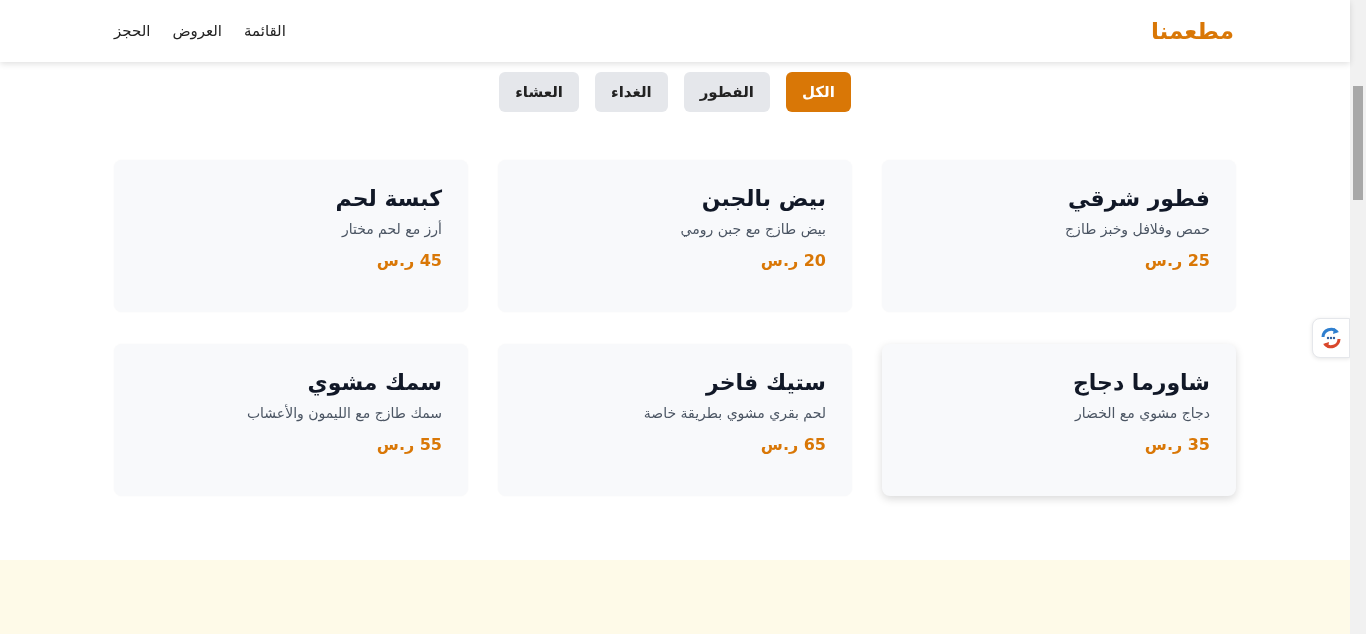  I want to click on dish-description: دجاج مشوي مع الخضار, so click(1141, 413).